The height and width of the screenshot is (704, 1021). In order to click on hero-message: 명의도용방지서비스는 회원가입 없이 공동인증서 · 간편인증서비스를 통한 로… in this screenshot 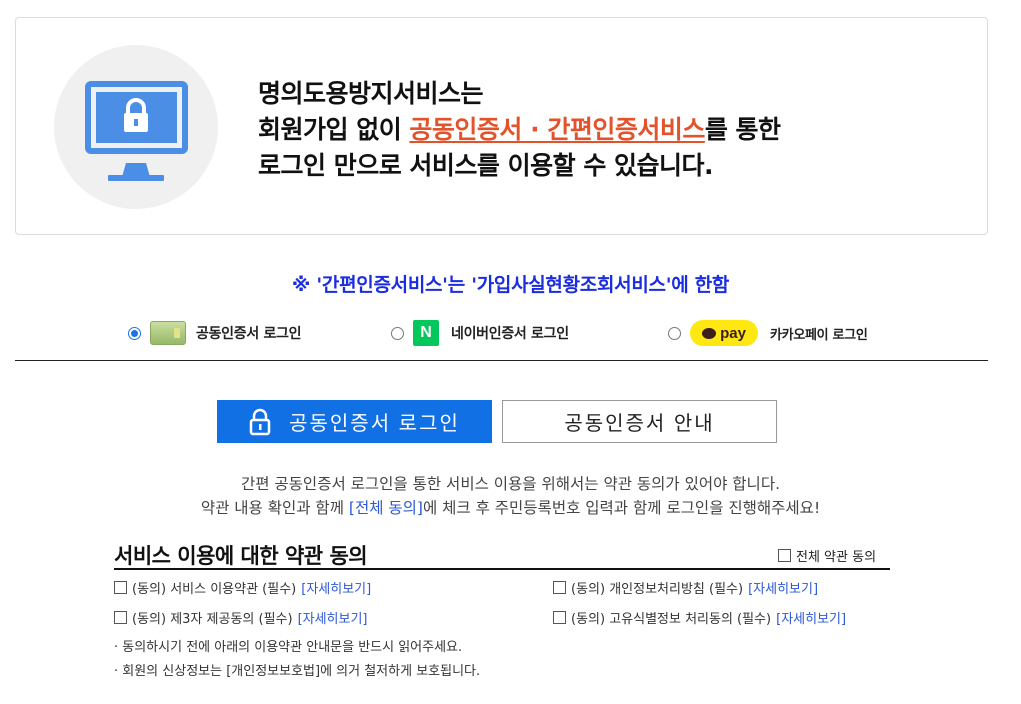, I will do `click(519, 130)`.